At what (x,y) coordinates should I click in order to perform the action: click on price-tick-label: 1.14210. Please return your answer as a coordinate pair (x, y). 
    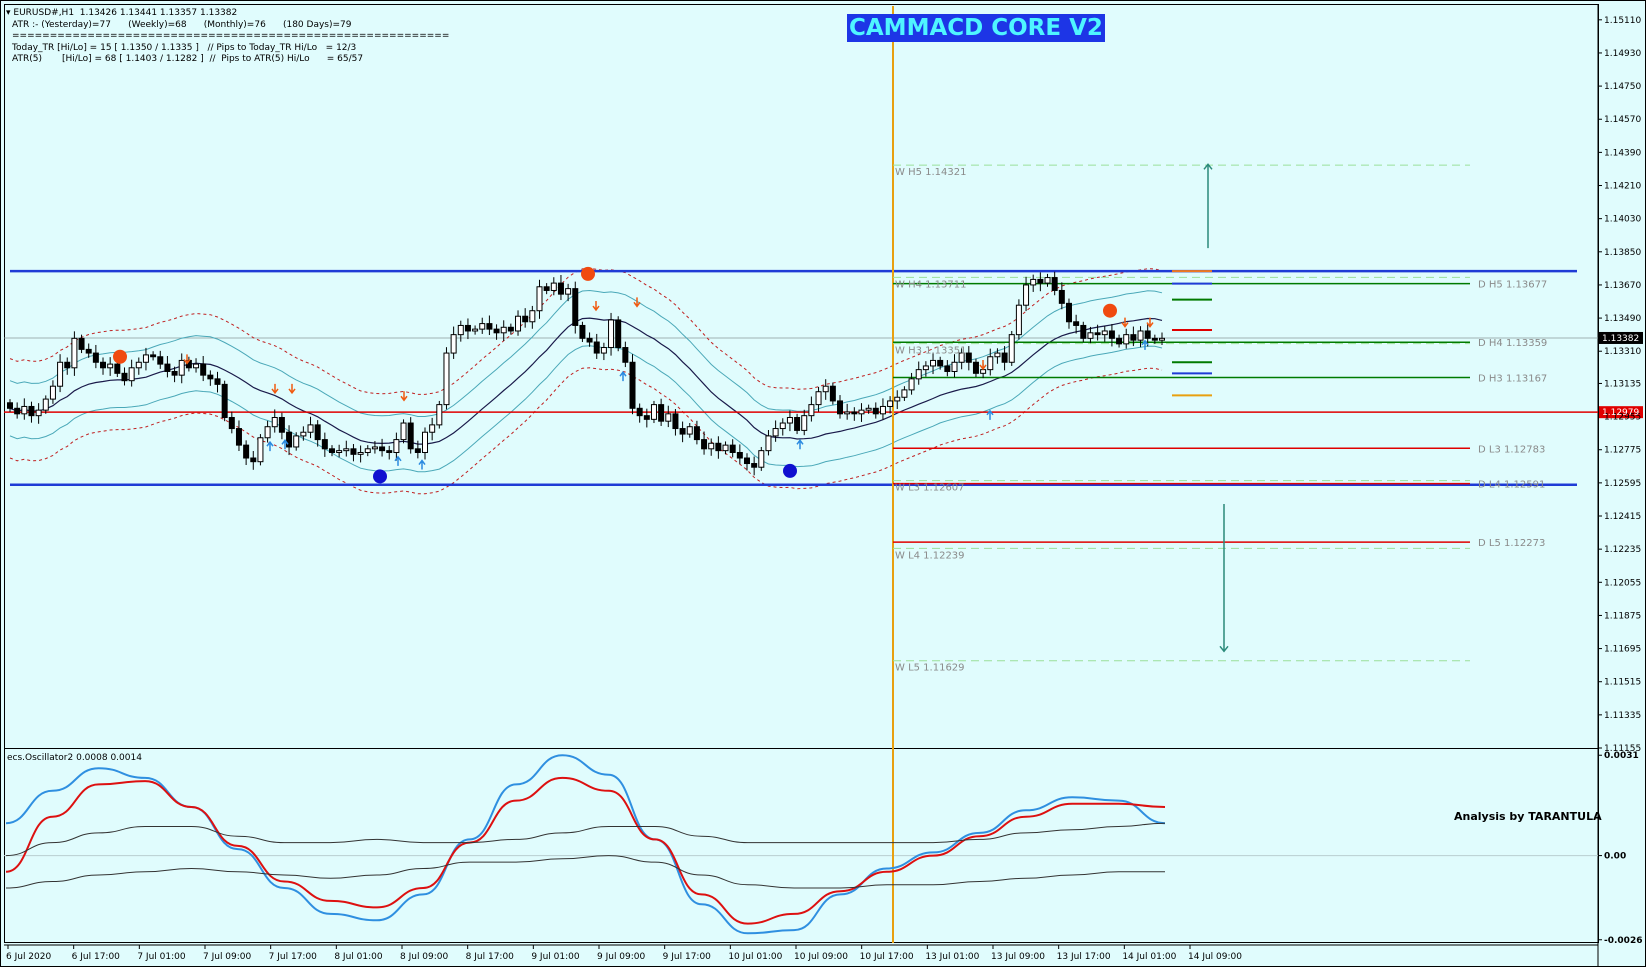
    Looking at the image, I should click on (1622, 187).